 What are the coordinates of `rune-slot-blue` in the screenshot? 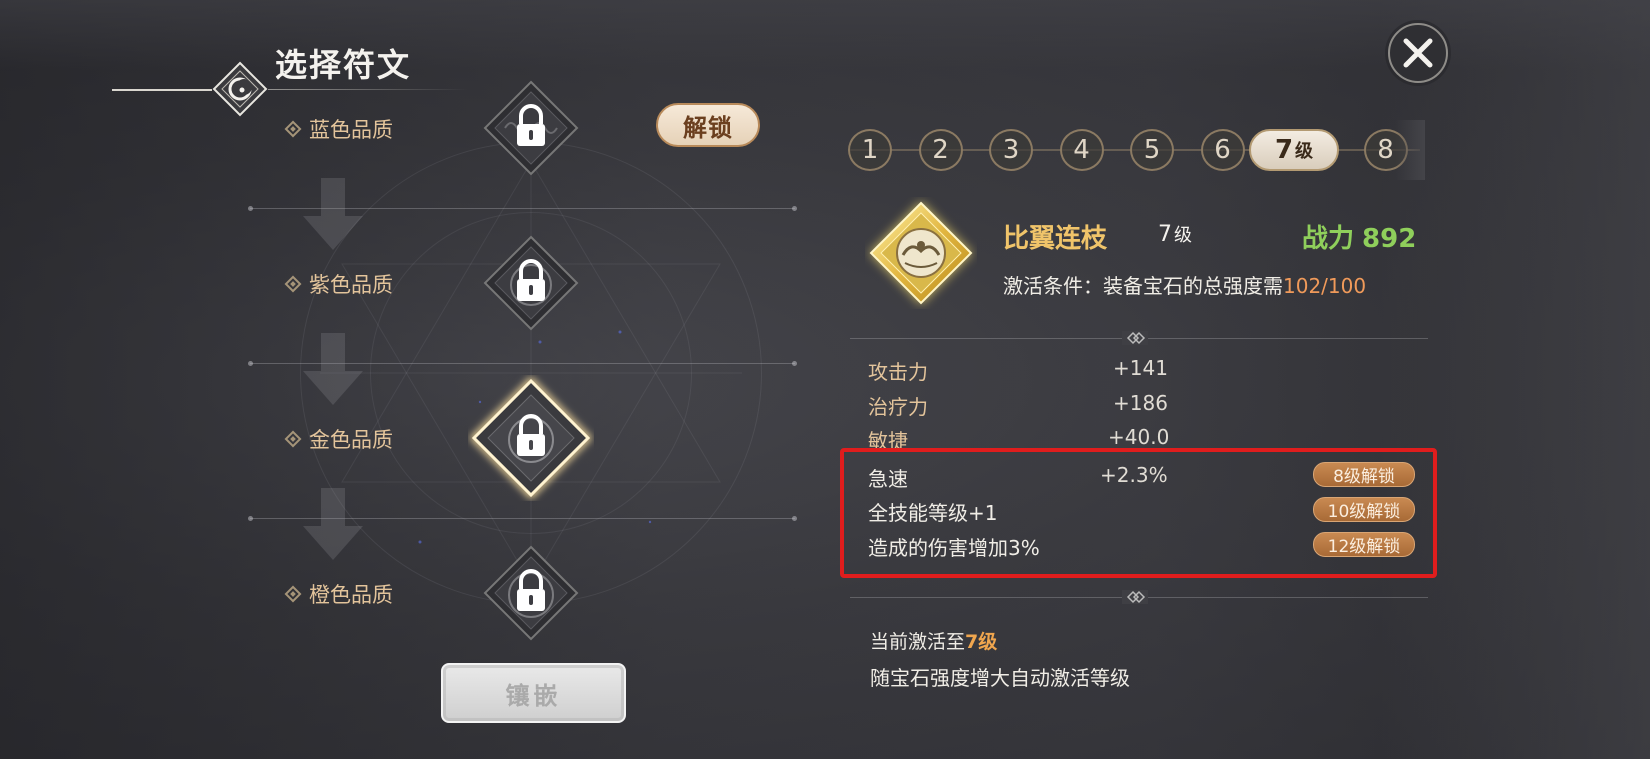 It's located at (531, 128).